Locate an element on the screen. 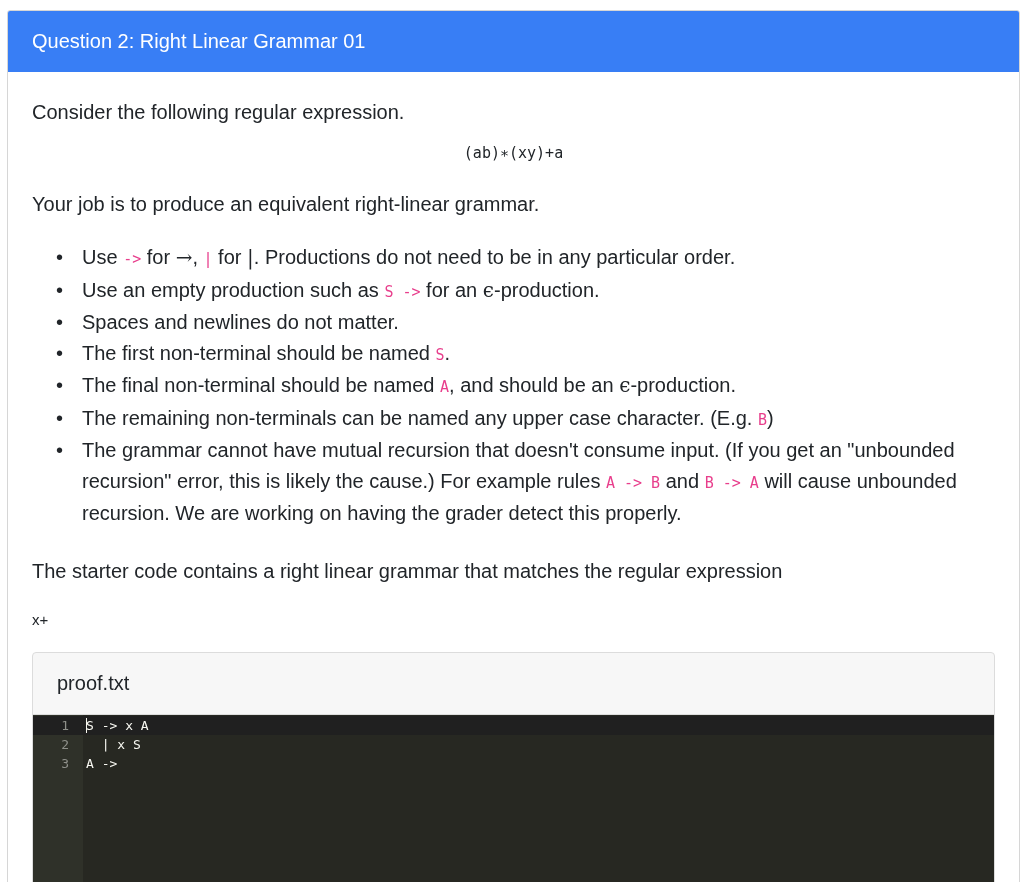  file-name: proof.txt is located at coordinates (93, 683).